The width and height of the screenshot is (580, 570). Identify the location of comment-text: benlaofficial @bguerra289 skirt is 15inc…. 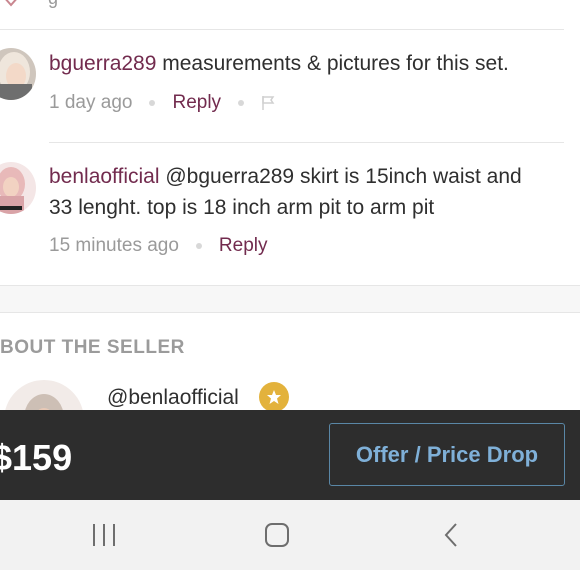
(314, 192).